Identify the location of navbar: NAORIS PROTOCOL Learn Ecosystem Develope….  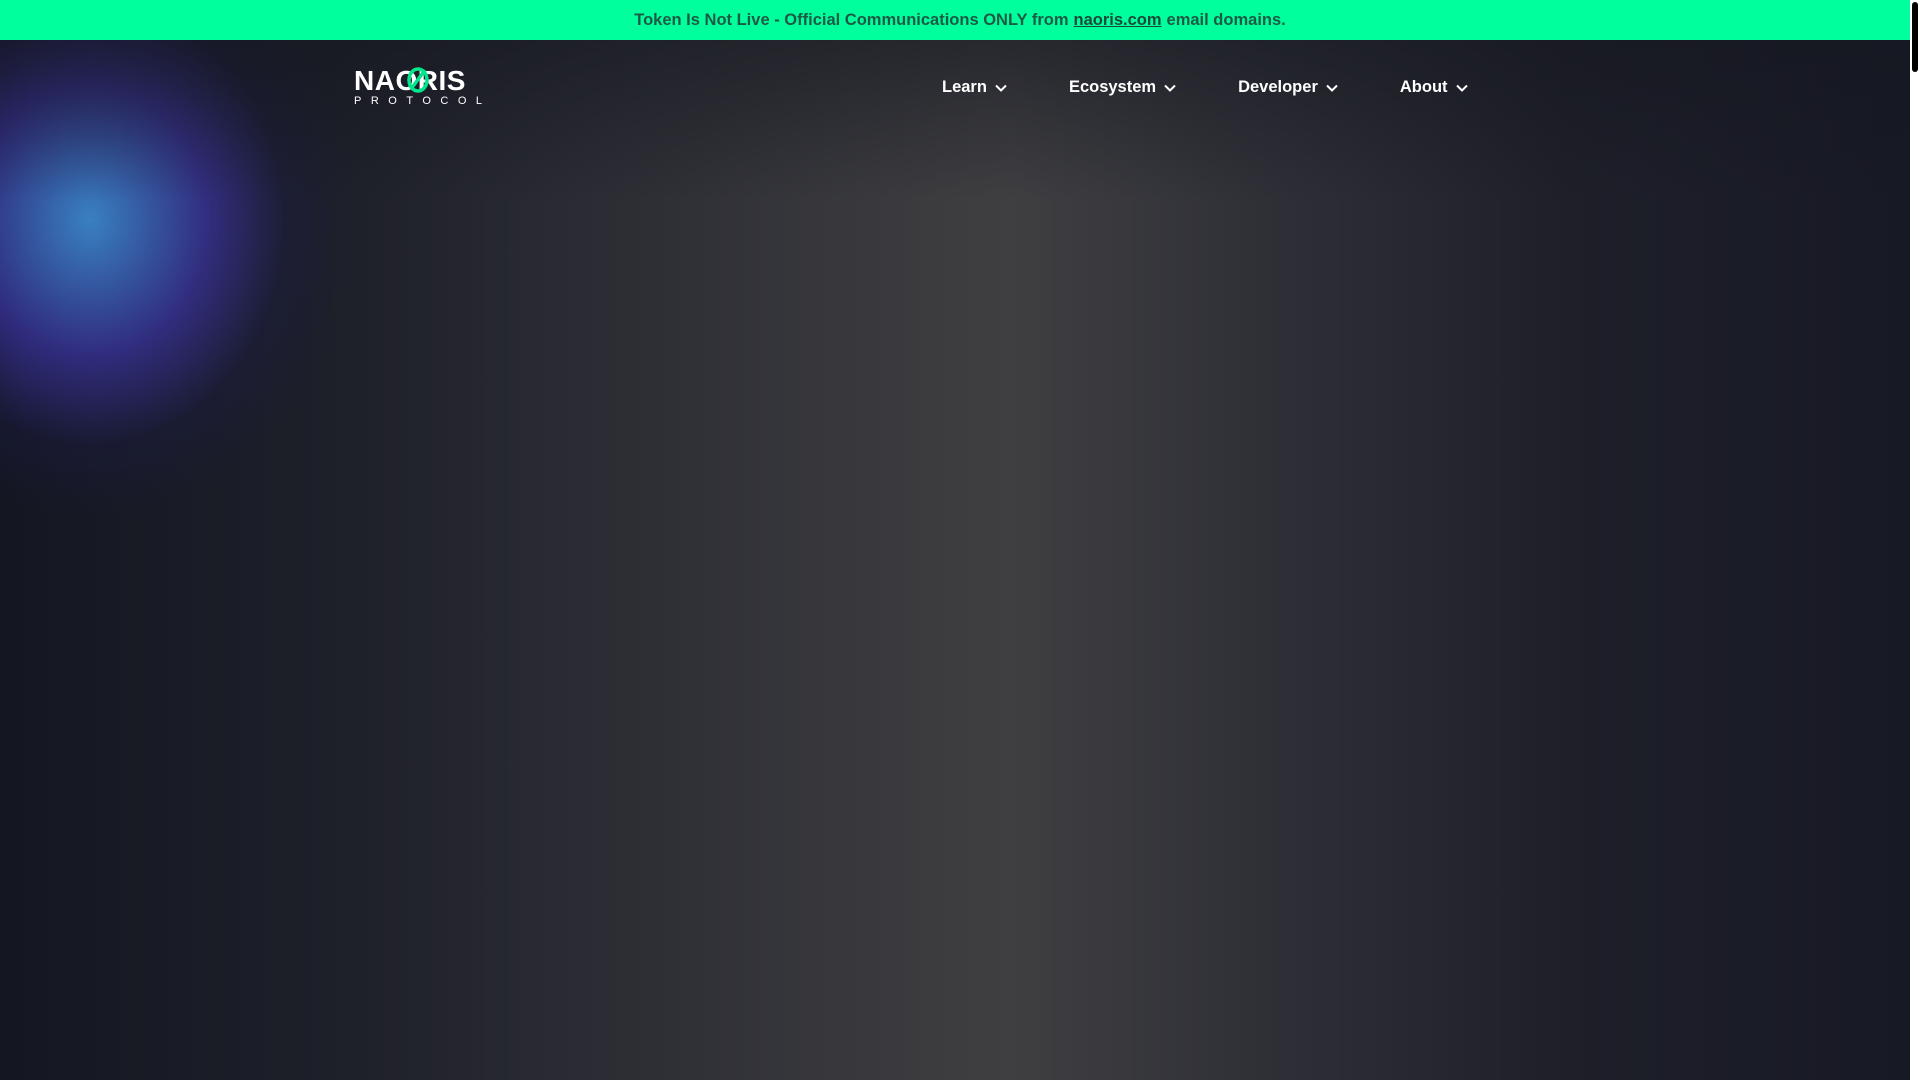
(955, 87).